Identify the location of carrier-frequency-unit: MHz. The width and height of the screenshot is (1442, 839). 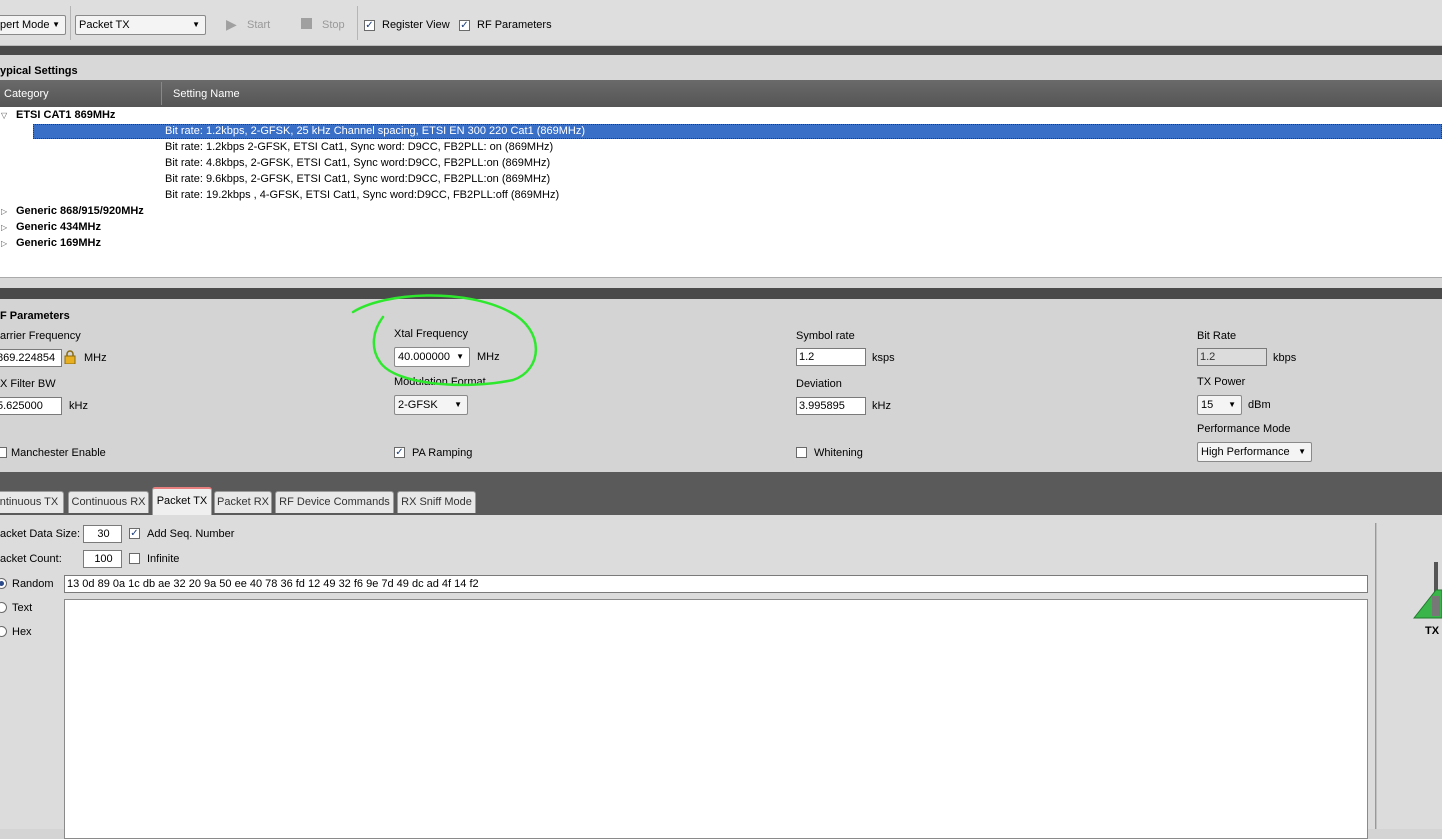
(95, 358).